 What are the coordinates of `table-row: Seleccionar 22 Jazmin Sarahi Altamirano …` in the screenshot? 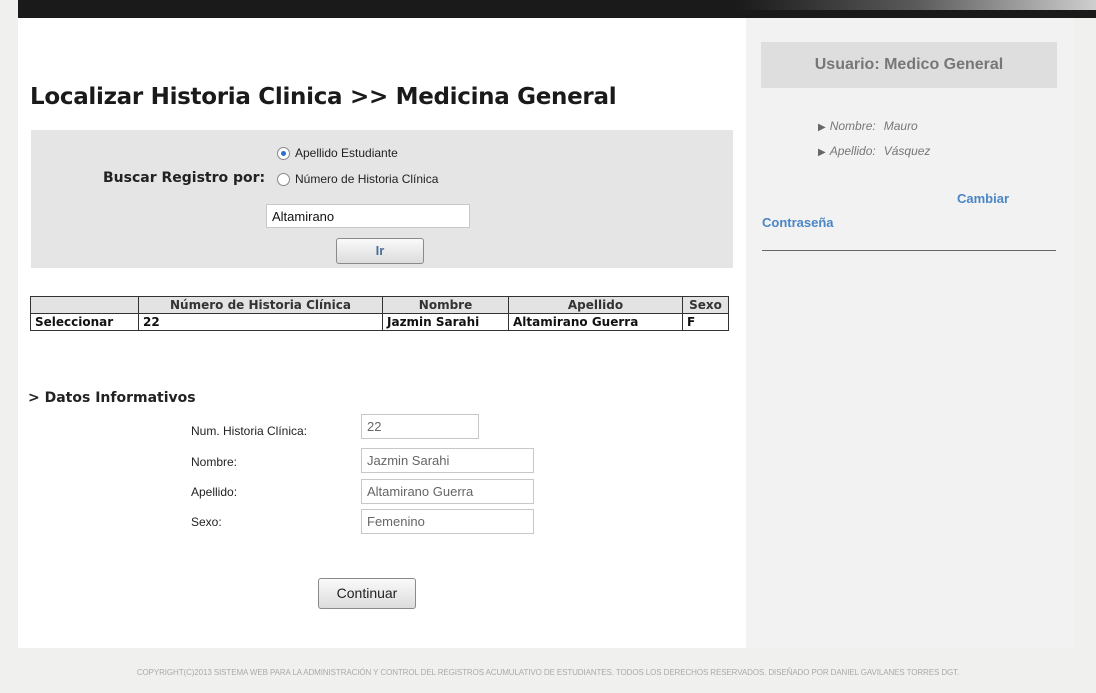 It's located at (379, 322).